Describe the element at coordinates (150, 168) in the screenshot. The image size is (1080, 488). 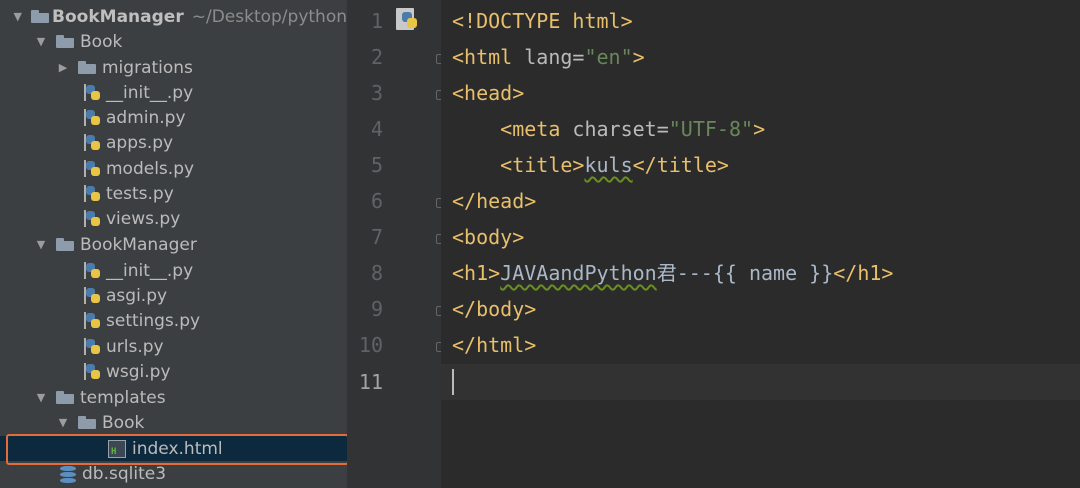
I see `tree-item-label: models.py` at that location.